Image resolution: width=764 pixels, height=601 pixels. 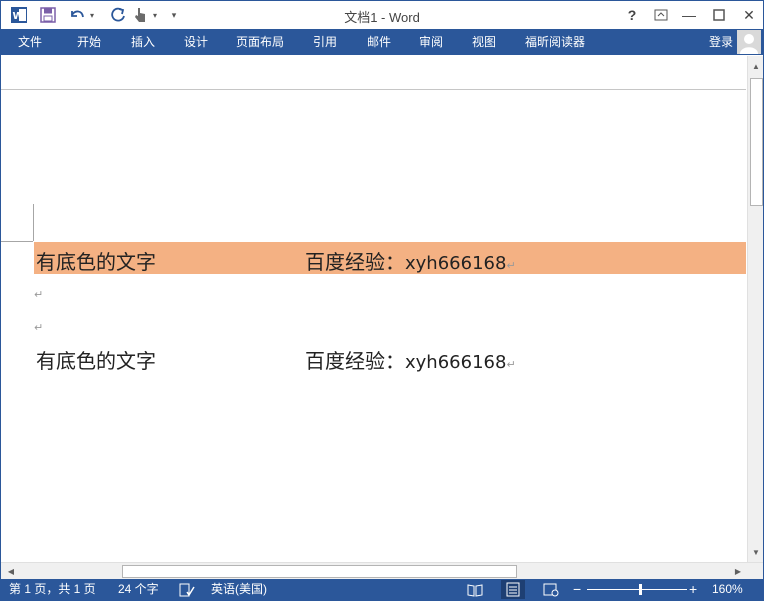 I want to click on horizontal-scrollbar: ◀ ▶, so click(x=382, y=571).